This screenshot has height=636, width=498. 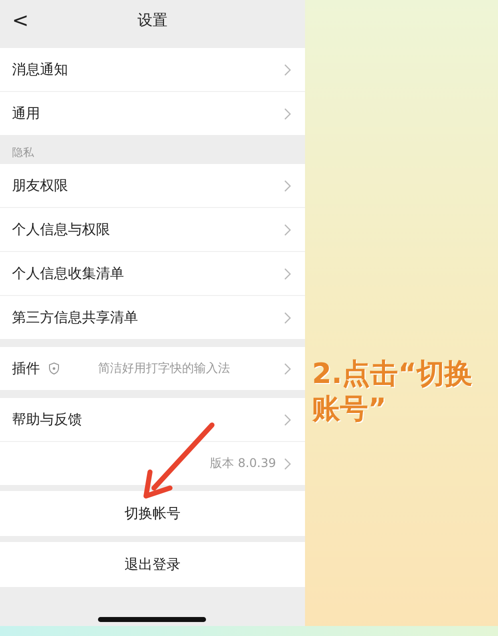 What do you see at coordinates (152, 317) in the screenshot?
I see `settings-item: 第三方信息共享清单` at bounding box center [152, 317].